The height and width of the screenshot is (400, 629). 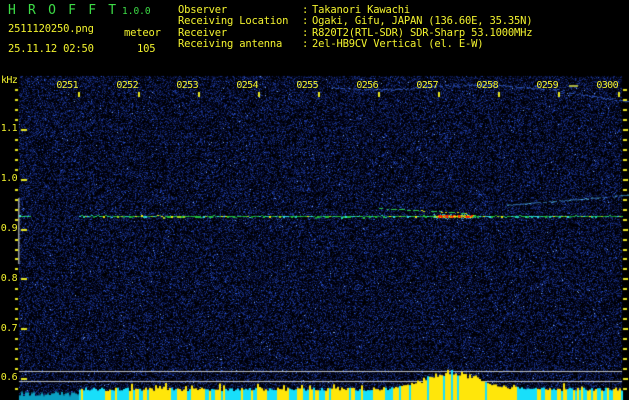 I want to click on info-label: Receiving Location, so click(x=233, y=21).